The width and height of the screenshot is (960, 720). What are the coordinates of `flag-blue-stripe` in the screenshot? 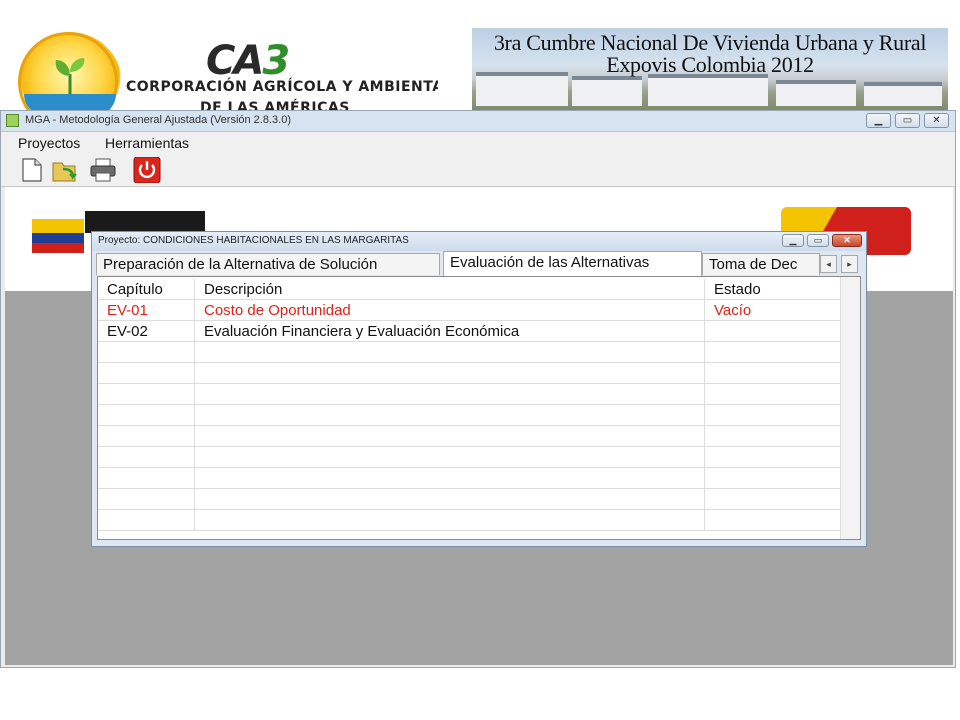 It's located at (58, 238).